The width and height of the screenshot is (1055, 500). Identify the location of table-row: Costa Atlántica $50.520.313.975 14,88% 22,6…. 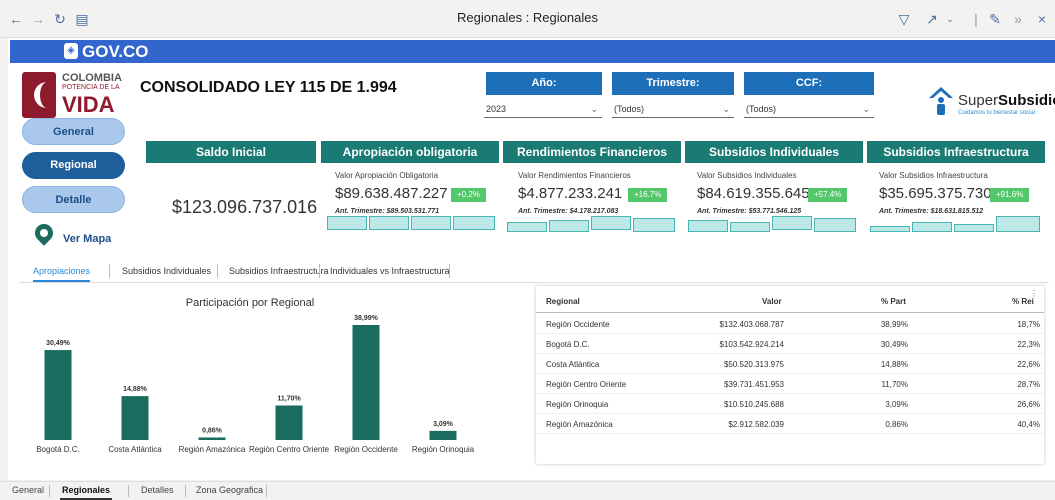
(790, 364).